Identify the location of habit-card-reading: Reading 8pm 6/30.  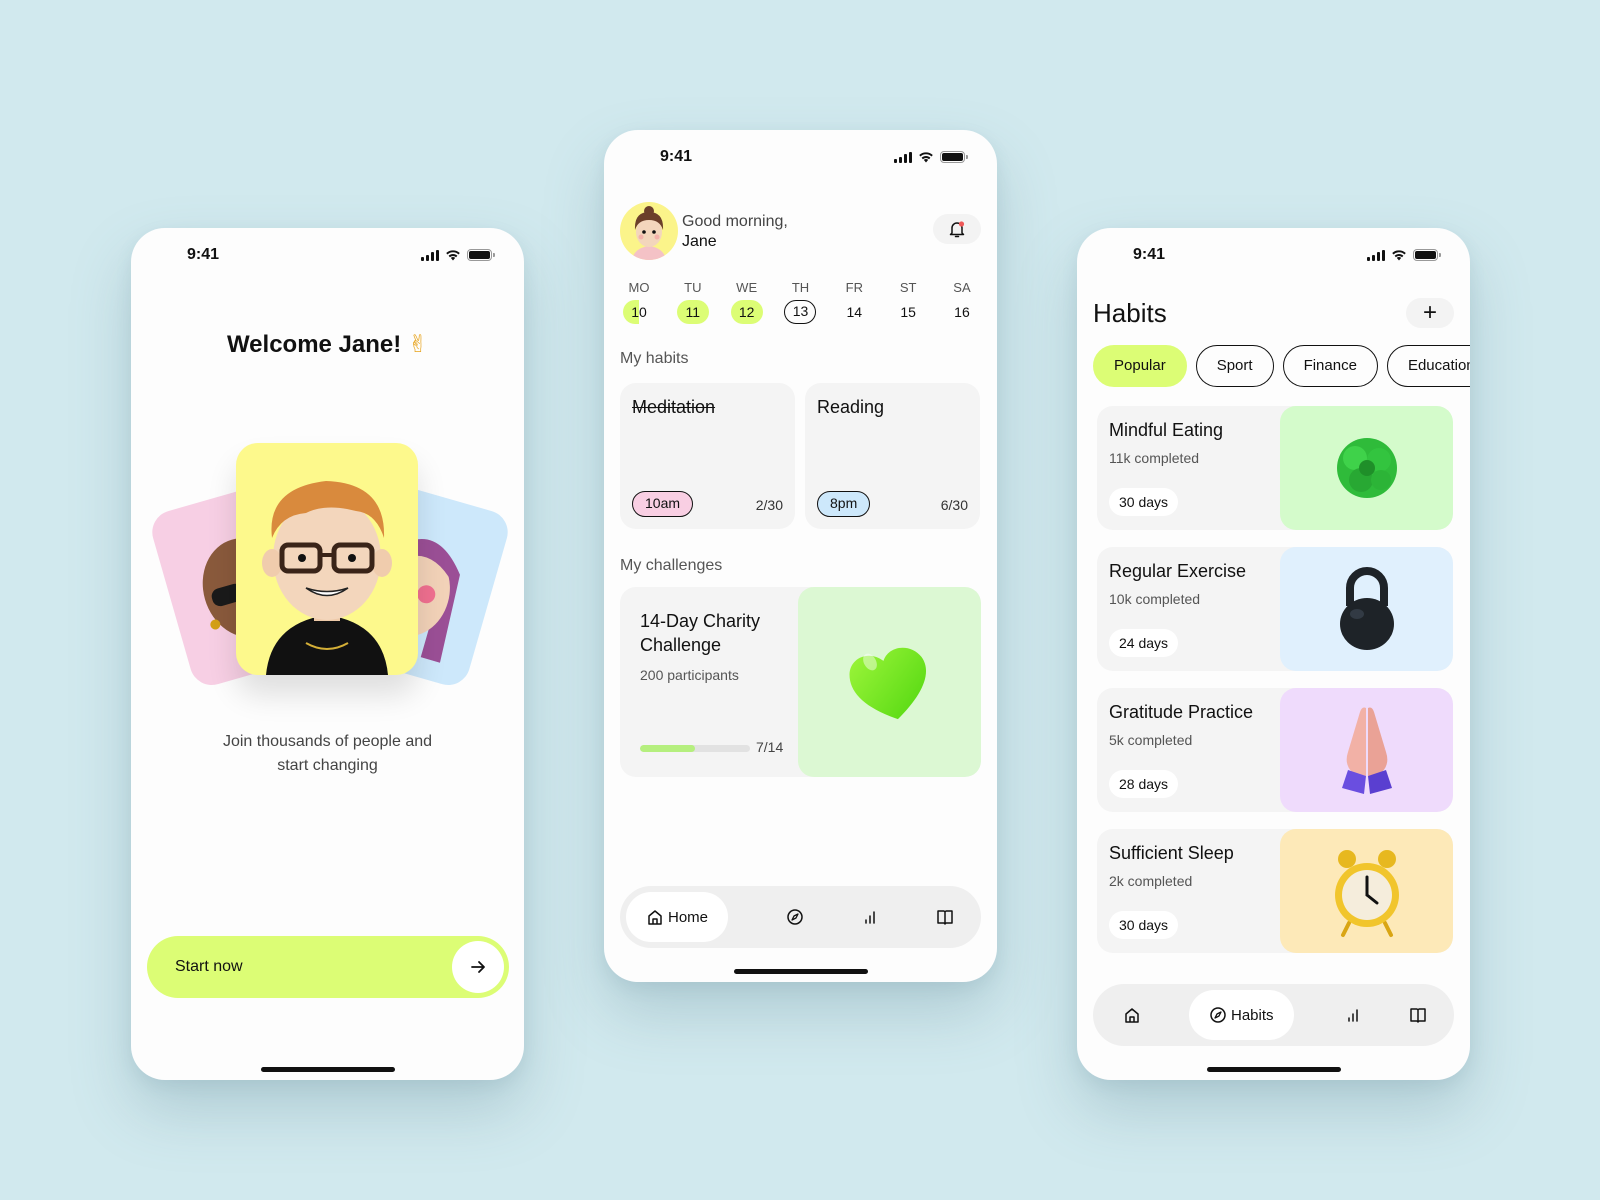
(892, 456).